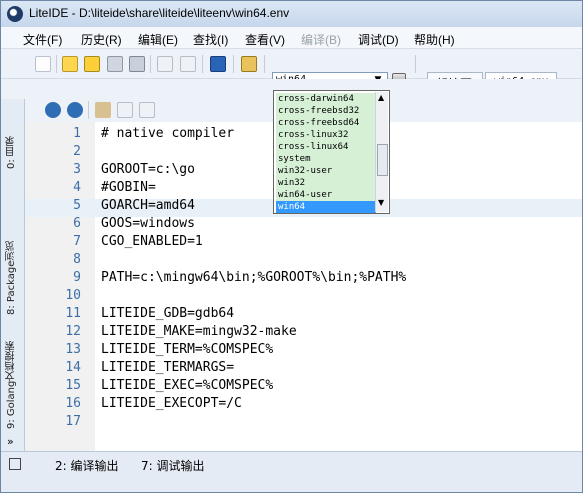 This screenshot has height=493, width=583. Describe the element at coordinates (77, 151) in the screenshot. I see `line-number: 2` at that location.